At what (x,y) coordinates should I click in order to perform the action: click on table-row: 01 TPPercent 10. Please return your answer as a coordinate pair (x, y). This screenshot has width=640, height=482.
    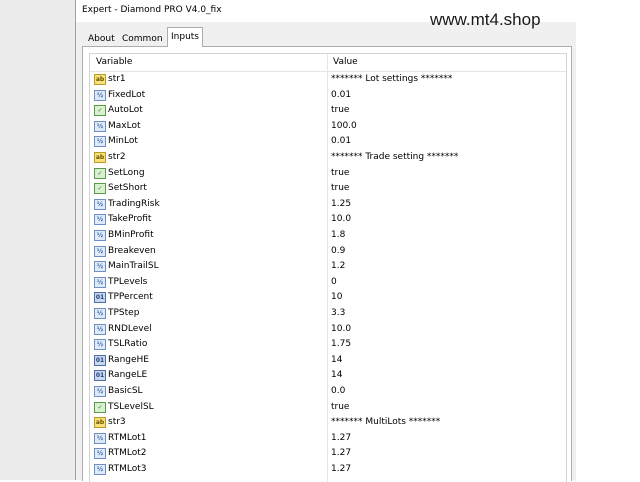
    Looking at the image, I should click on (328, 298).